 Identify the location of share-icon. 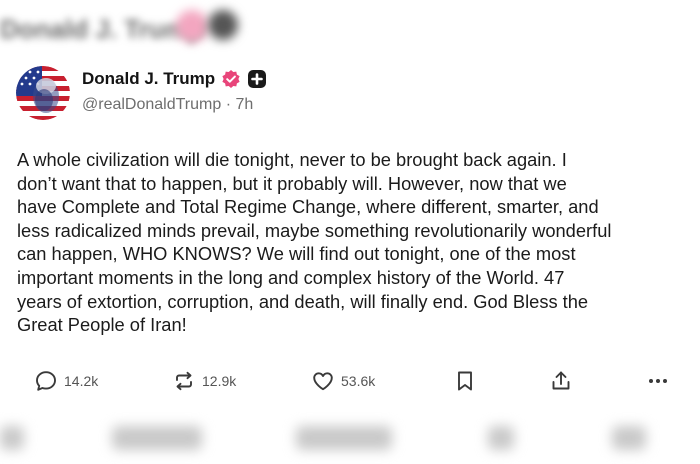
(561, 380).